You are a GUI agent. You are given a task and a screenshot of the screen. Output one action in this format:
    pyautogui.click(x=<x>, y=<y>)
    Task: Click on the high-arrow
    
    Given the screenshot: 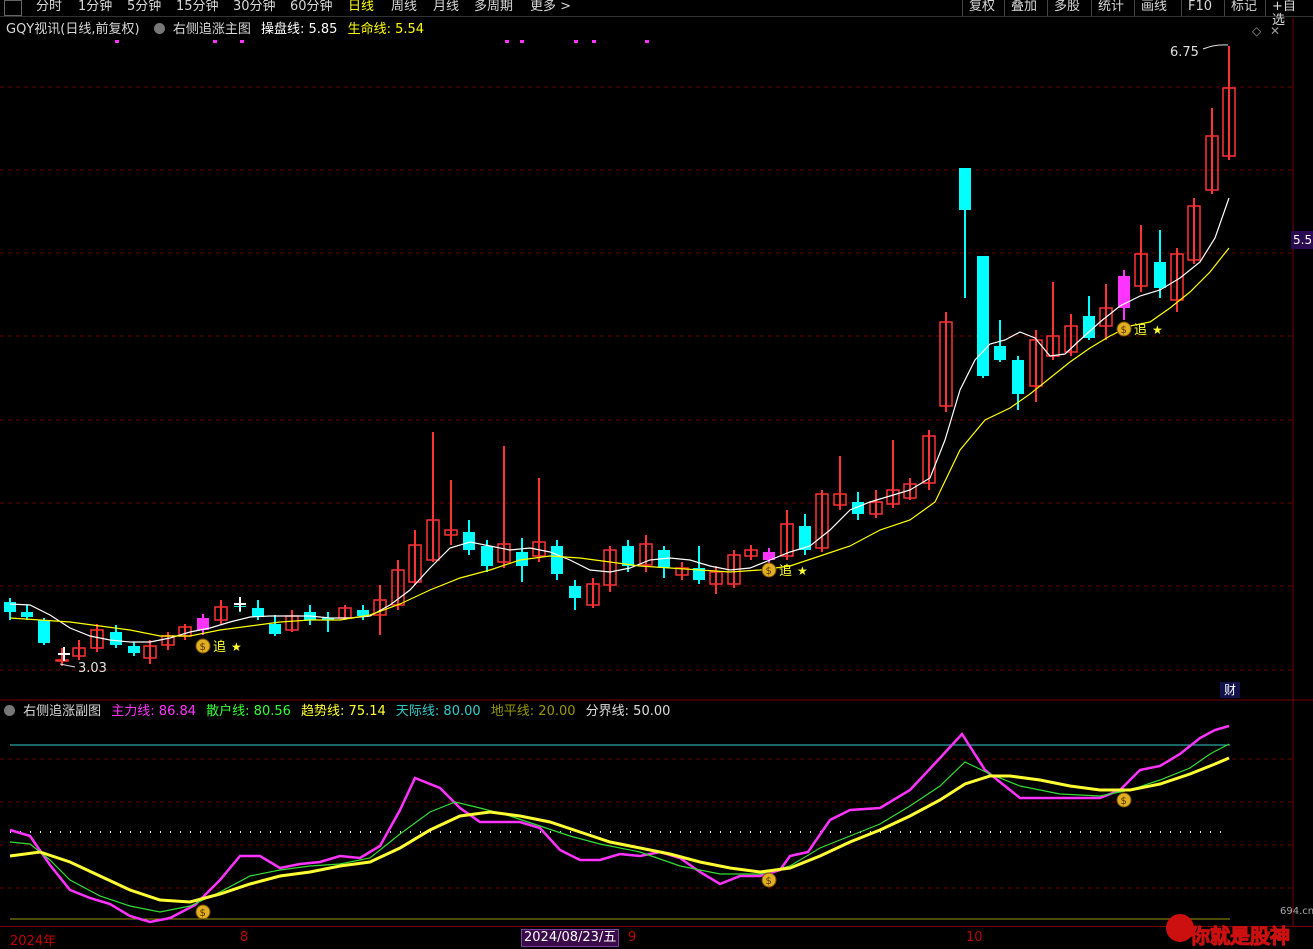 What is the action you would take?
    pyautogui.click(x=1215, y=47)
    